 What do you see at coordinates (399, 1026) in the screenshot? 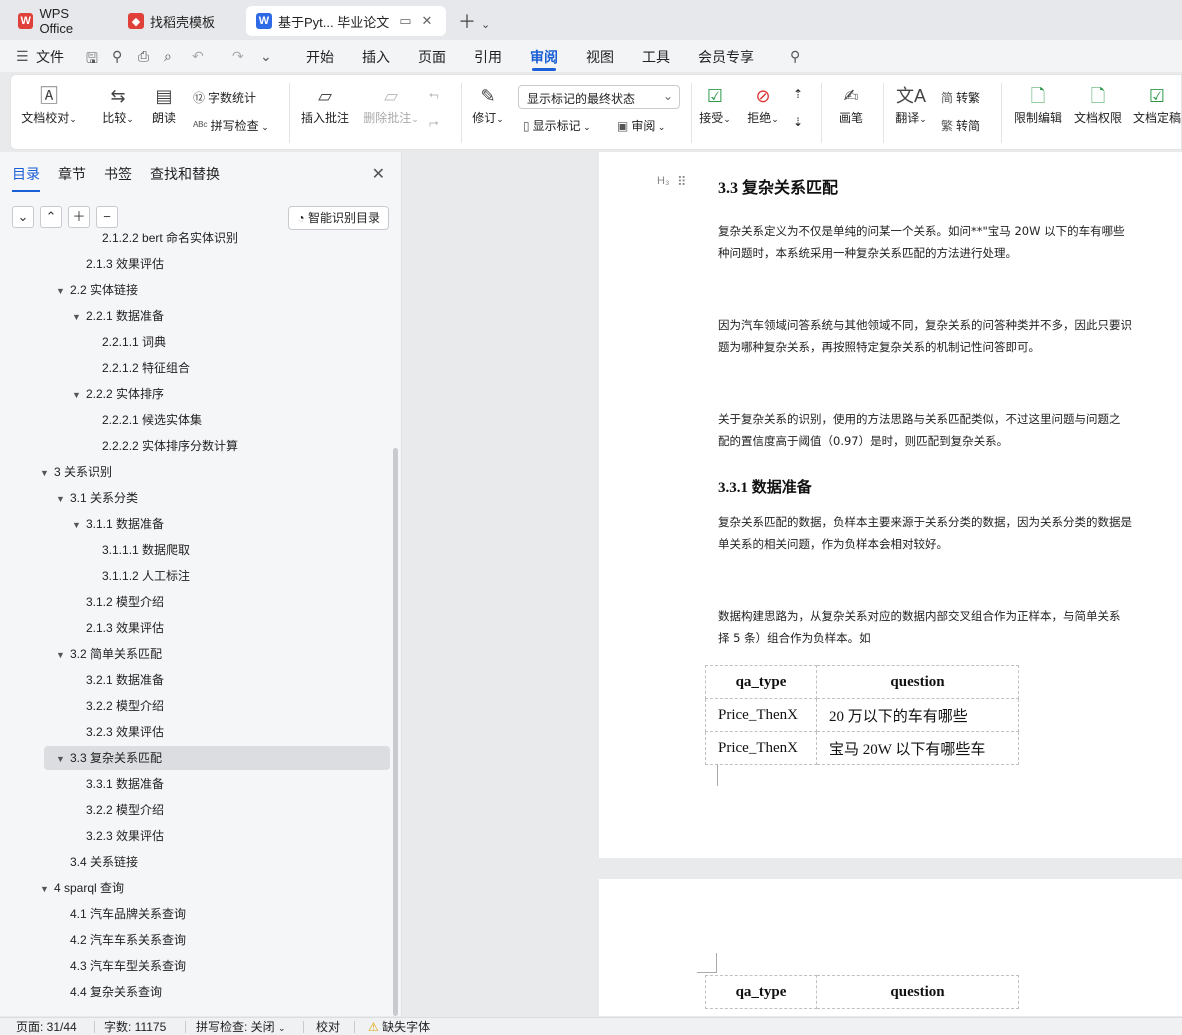
I see `missing-font-status: ⚠ 缺失字体` at bounding box center [399, 1026].